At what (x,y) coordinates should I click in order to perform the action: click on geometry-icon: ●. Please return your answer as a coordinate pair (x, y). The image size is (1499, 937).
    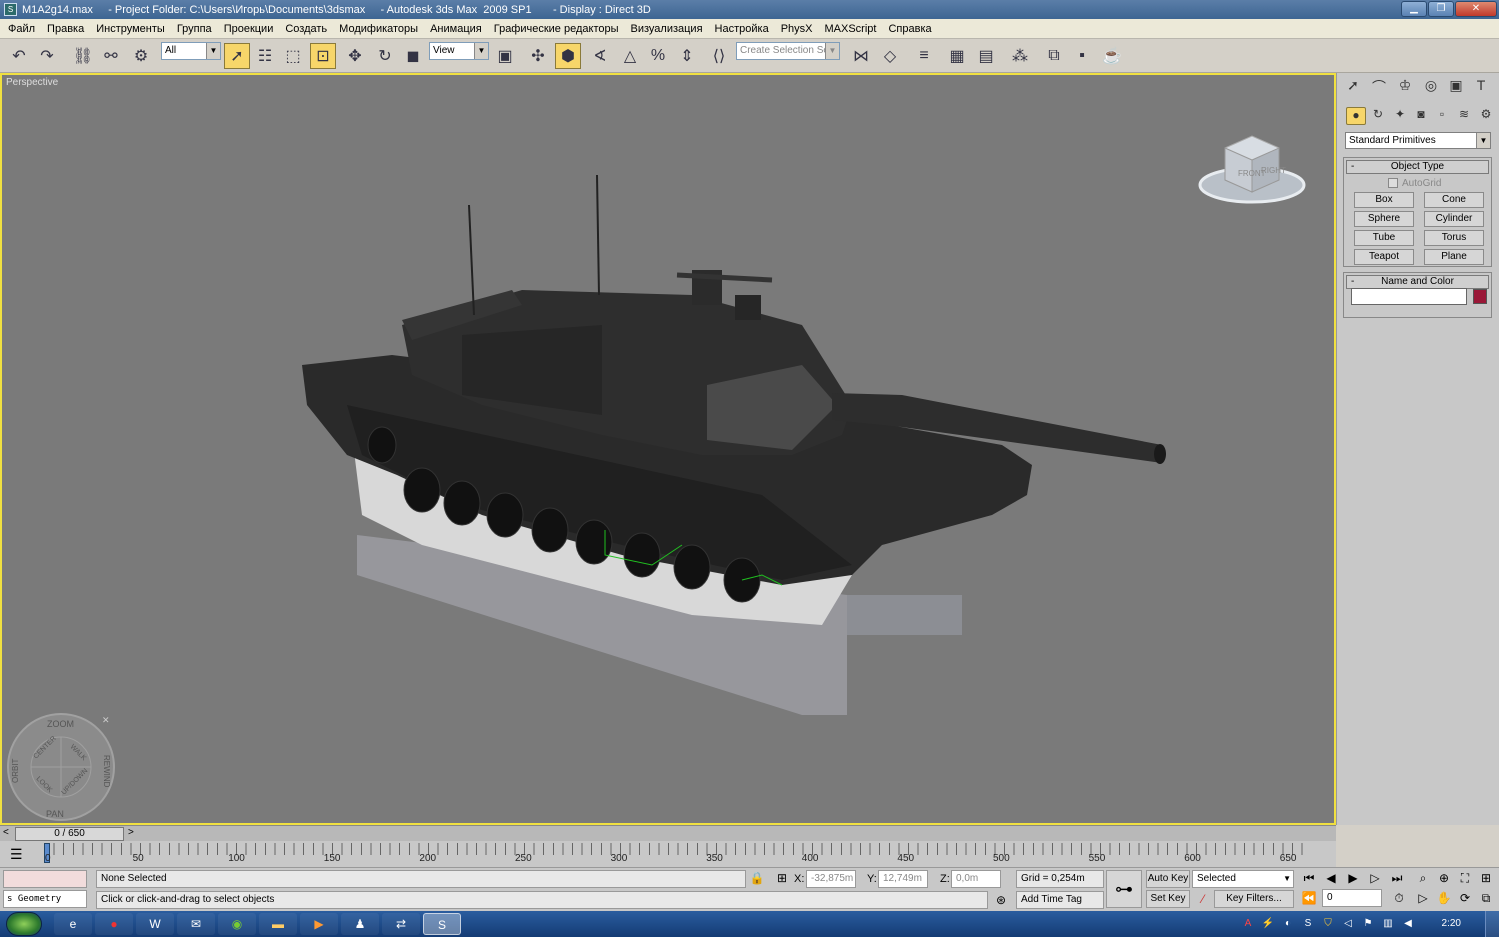
    Looking at the image, I should click on (1356, 116).